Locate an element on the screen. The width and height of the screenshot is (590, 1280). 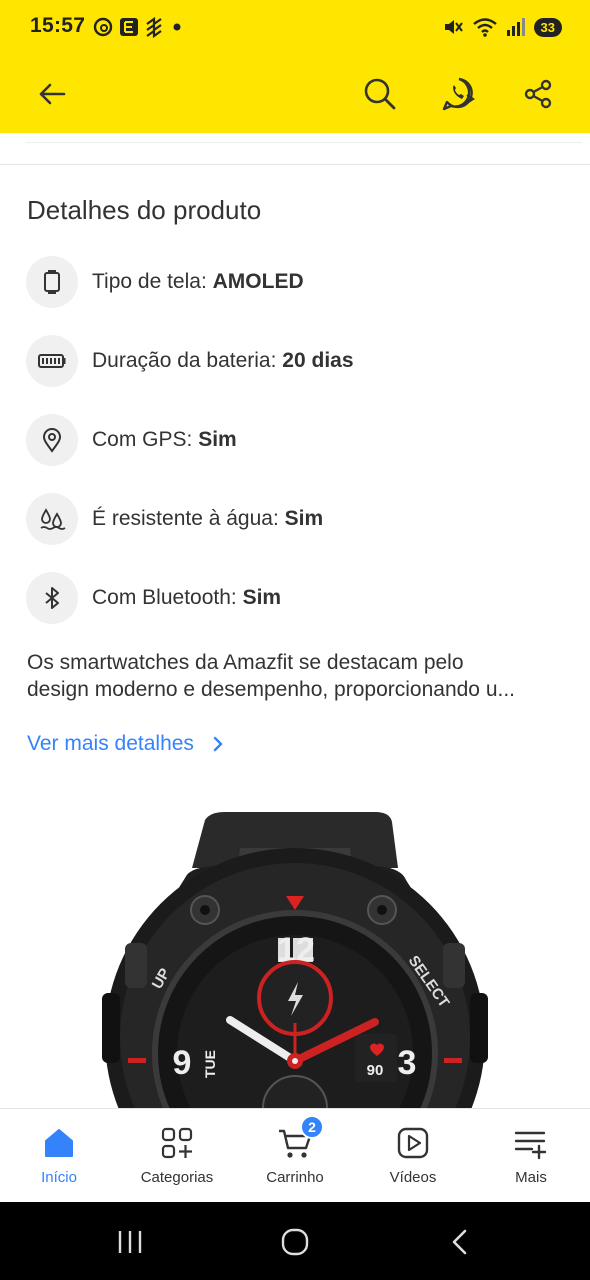
battery-indicator: 33 is located at coordinates (547, 27).